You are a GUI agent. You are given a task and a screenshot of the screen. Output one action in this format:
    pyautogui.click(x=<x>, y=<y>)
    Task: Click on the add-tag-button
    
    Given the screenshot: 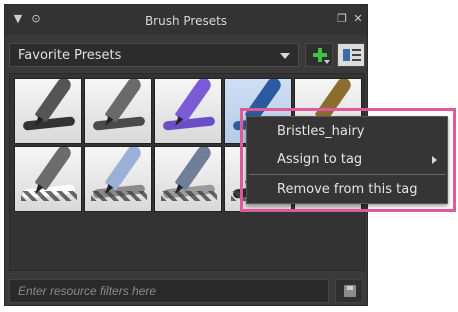 What is the action you would take?
    pyautogui.click(x=319, y=55)
    